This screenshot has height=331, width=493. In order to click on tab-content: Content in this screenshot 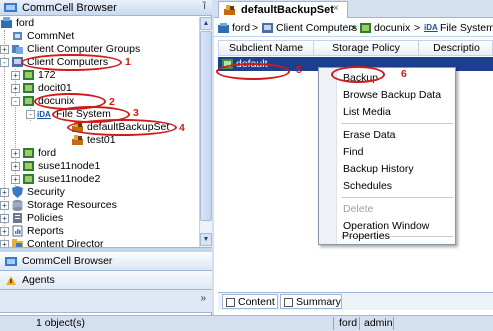, I will do `click(250, 301)`.